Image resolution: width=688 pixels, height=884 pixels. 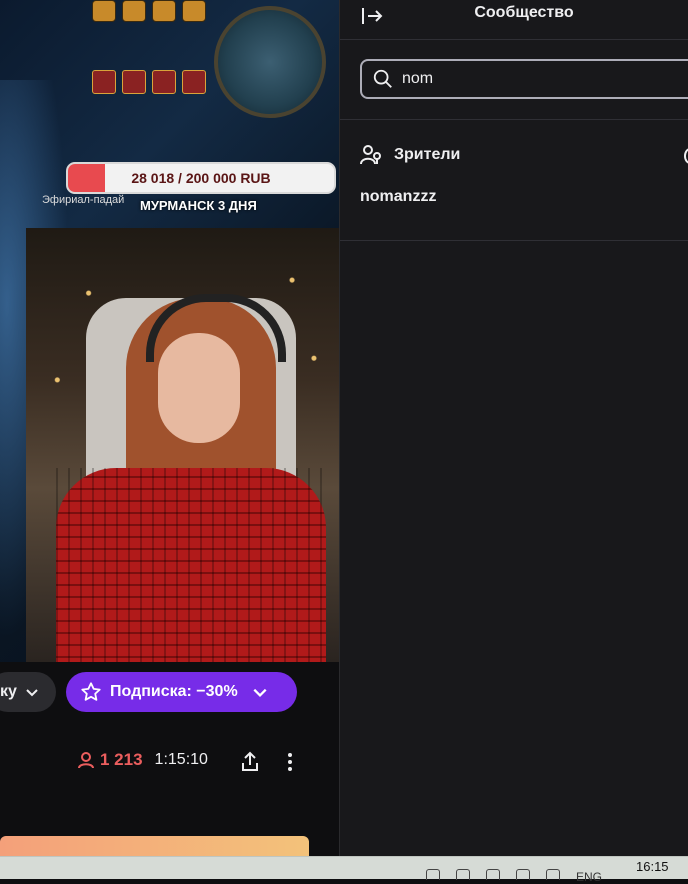 I want to click on viewers-section-header: Зрители, so click(x=410, y=155).